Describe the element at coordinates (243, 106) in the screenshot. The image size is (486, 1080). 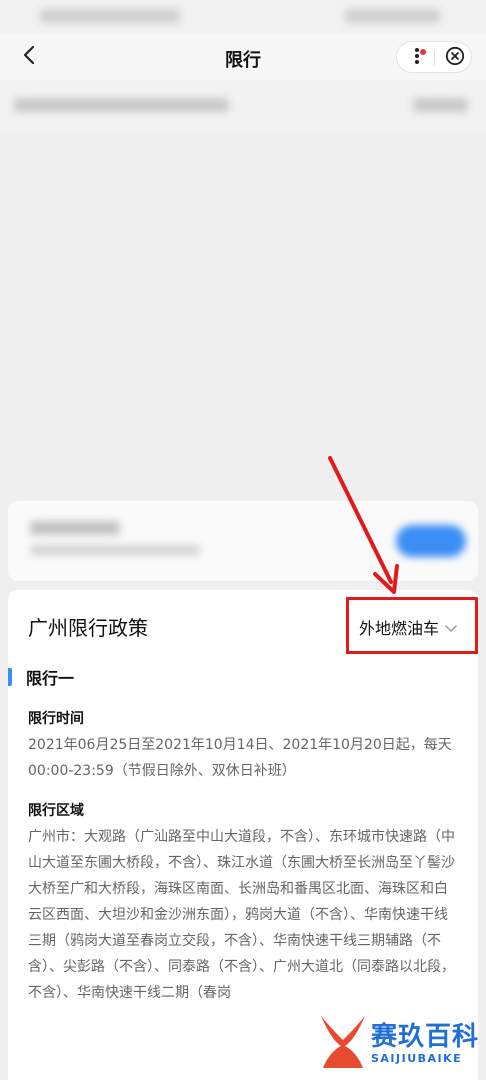
I see `city-header-row` at that location.